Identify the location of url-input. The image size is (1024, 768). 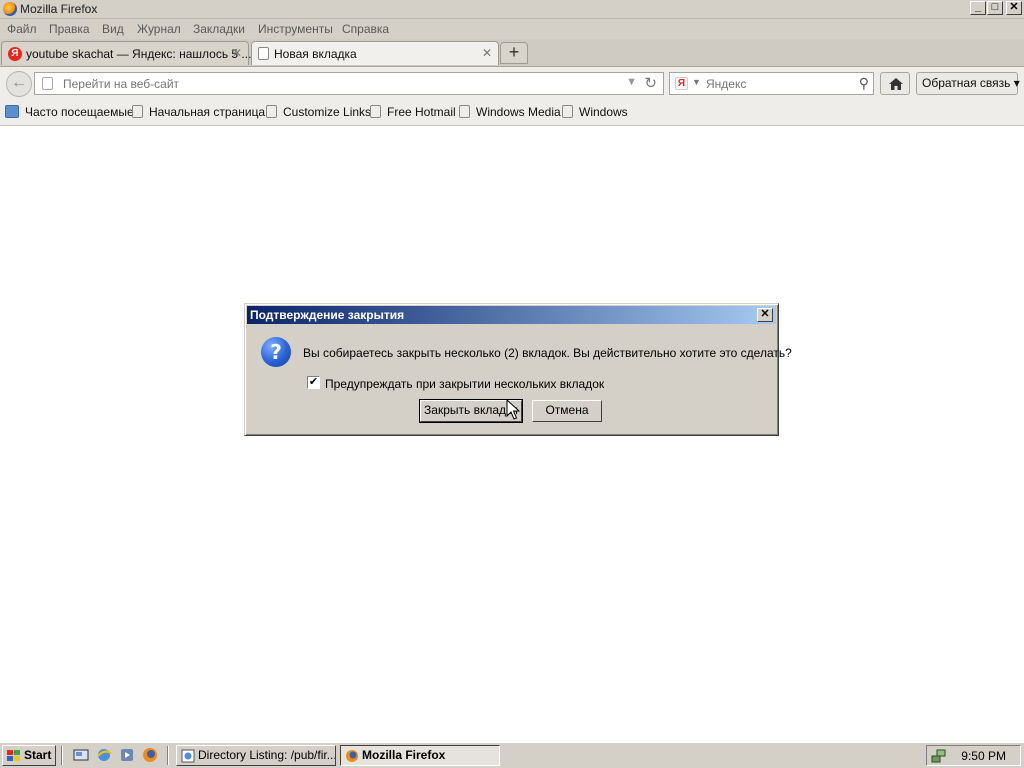
(343, 83).